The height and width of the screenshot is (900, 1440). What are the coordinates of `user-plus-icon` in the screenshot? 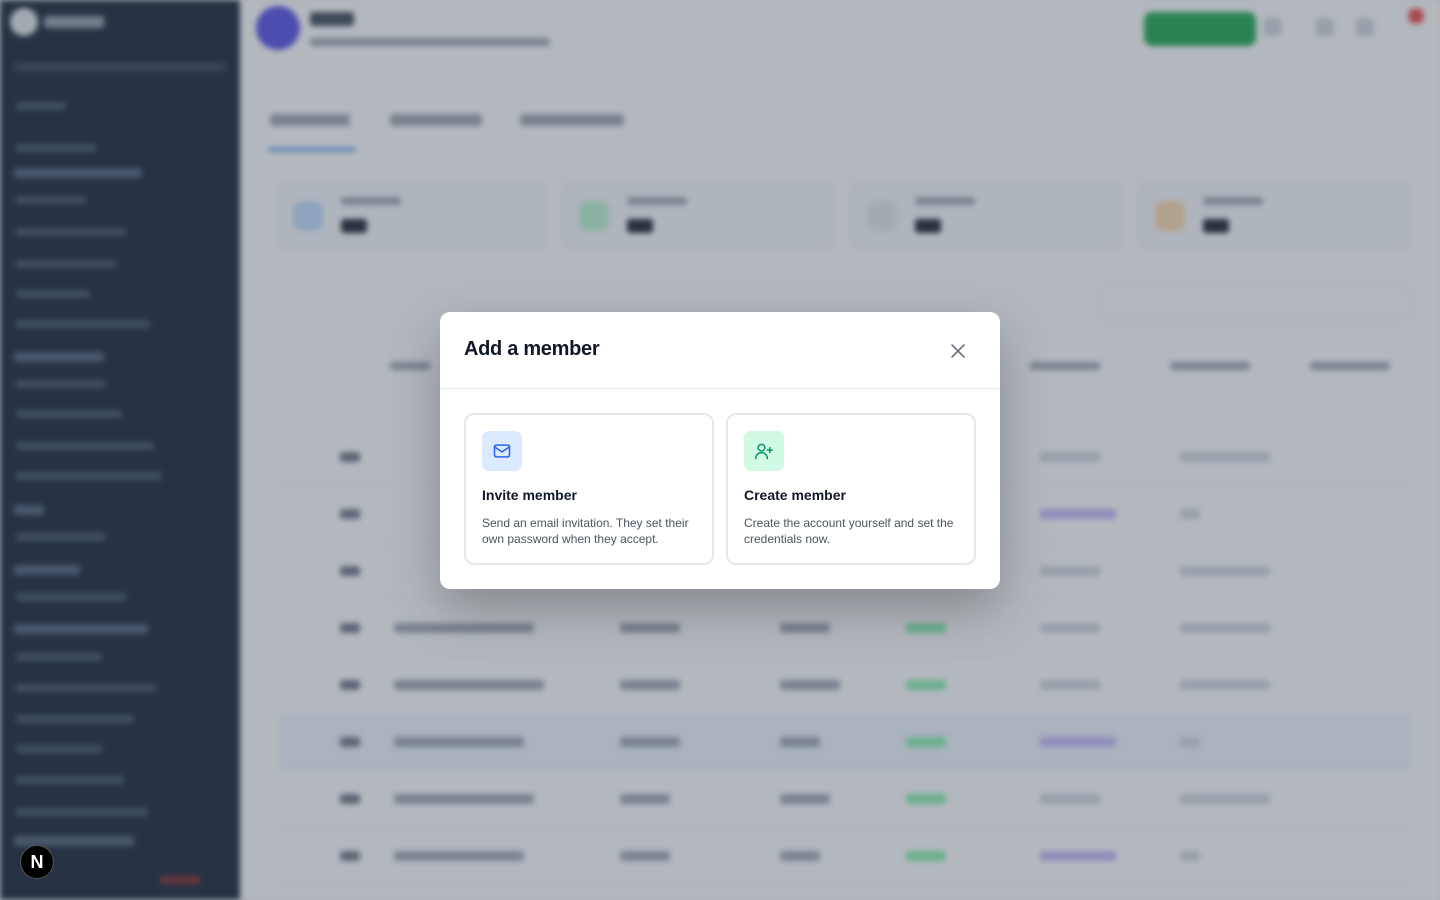 It's located at (764, 451).